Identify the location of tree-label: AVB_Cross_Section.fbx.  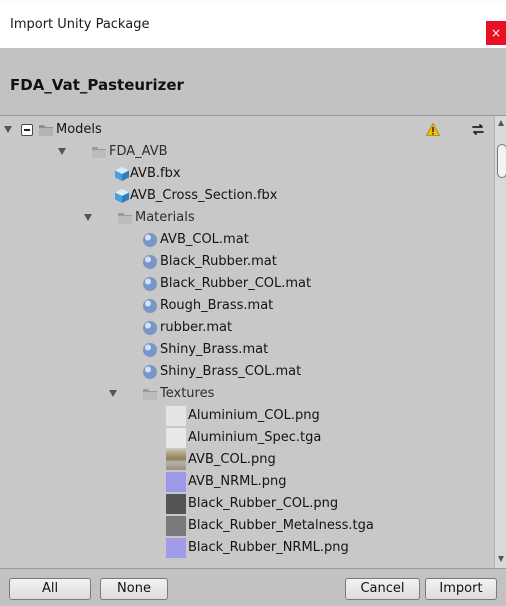
(204, 195).